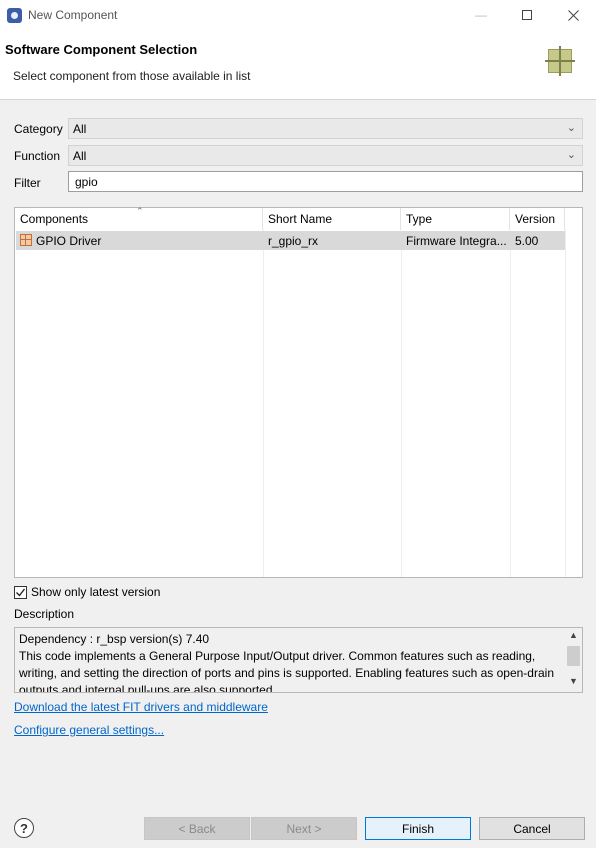 The height and width of the screenshot is (848, 596). I want to click on window-title: New Component, so click(73, 15).